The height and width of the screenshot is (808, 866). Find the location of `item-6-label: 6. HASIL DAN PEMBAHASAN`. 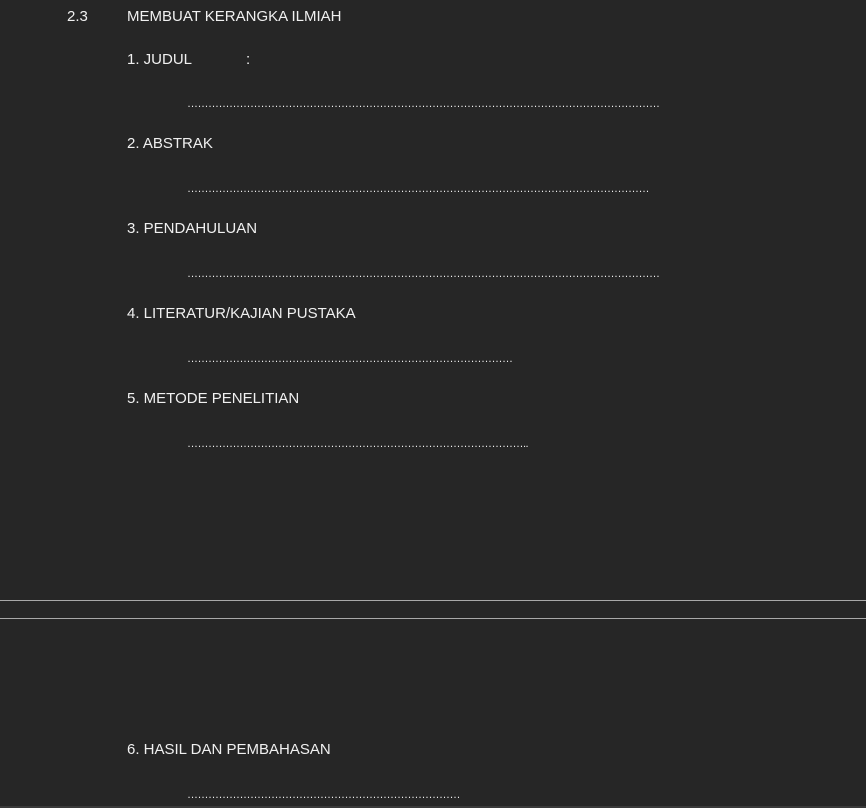

item-6-label: 6. HASIL DAN PEMBAHASAN is located at coordinates (229, 749).